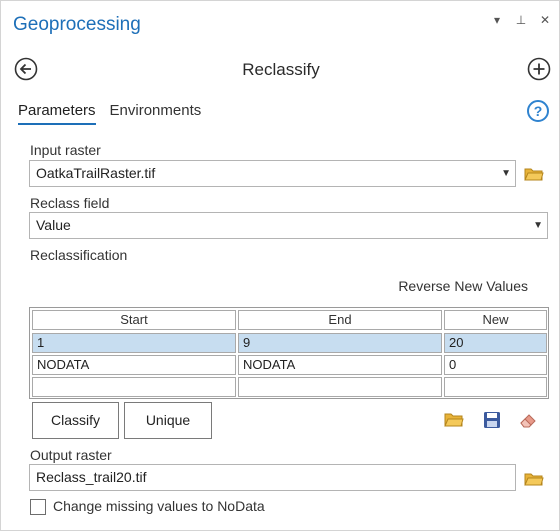 The image size is (560, 531). I want to click on column-header-new: New, so click(495, 320).